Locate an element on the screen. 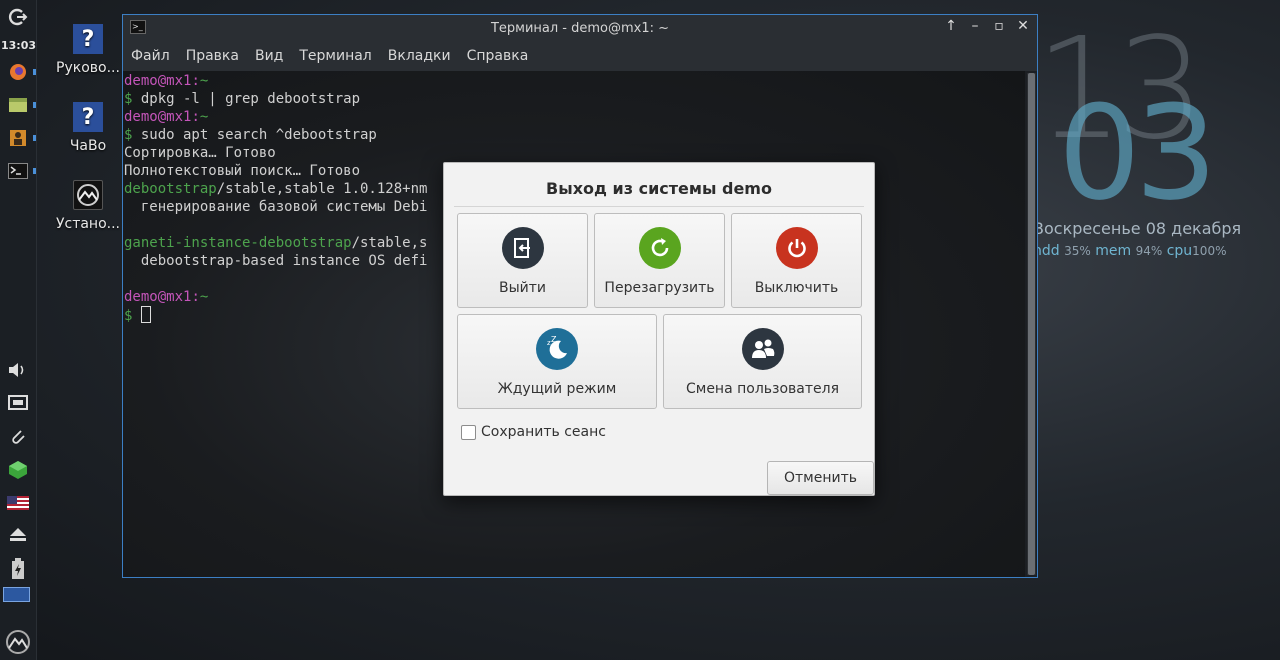 The image size is (1280, 660). dialog-separator is located at coordinates (659, 206).